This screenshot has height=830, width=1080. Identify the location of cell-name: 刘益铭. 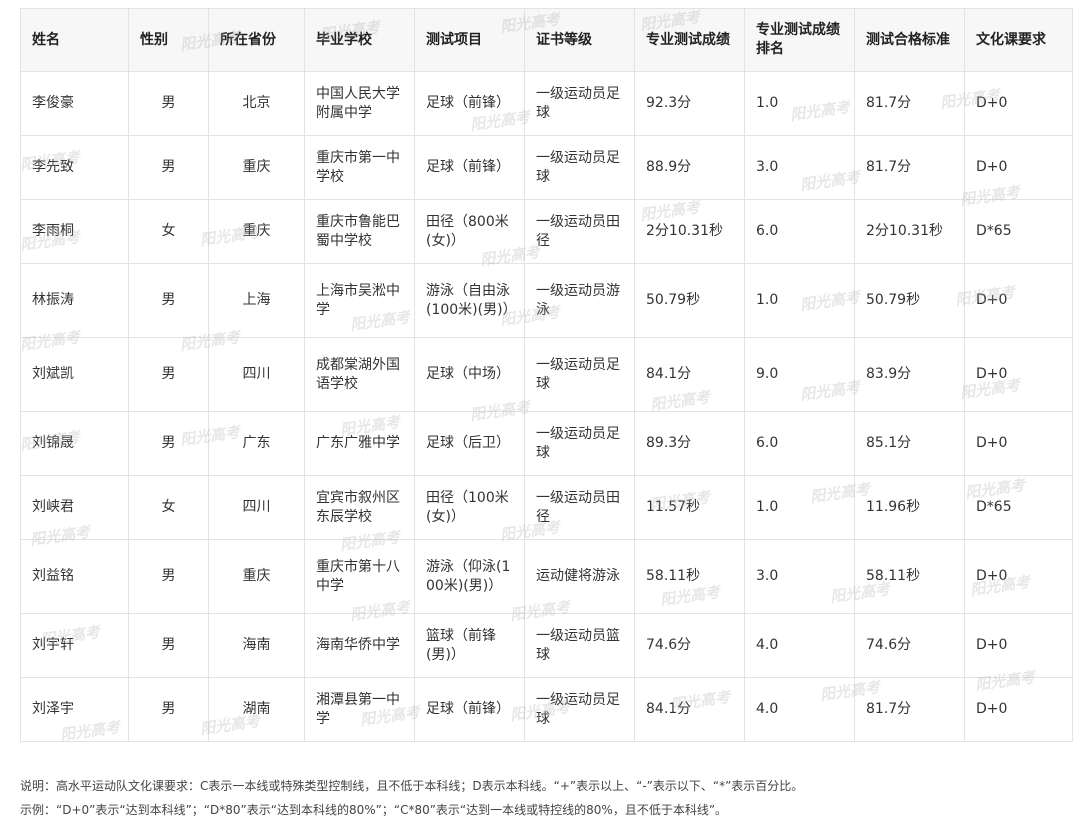
(74, 576).